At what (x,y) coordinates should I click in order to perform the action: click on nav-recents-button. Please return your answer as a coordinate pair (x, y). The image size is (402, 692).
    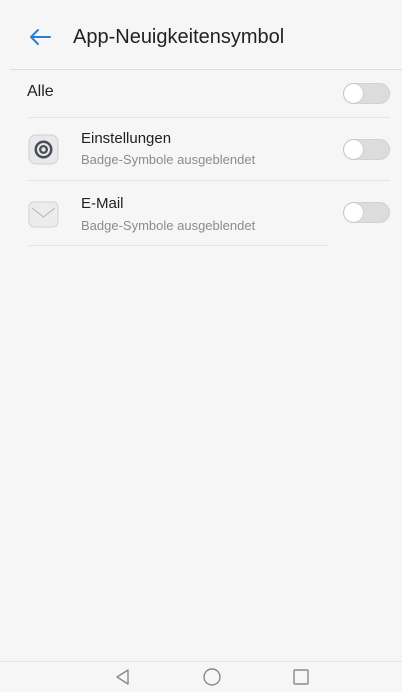
    Looking at the image, I should click on (301, 677).